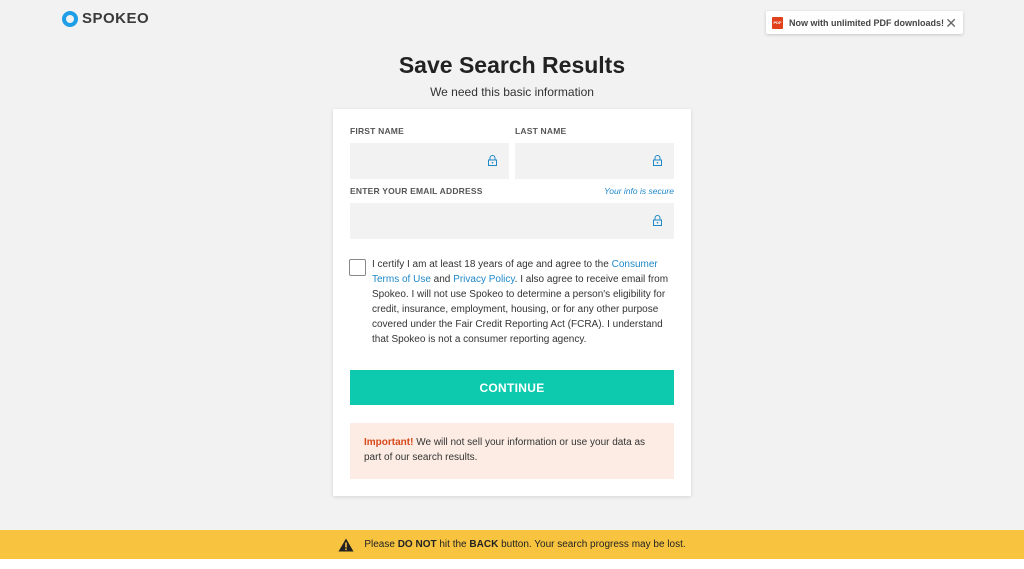 The height and width of the screenshot is (569, 1024). I want to click on toast-text: Now with unlimited PDF downloads!, so click(866, 22).